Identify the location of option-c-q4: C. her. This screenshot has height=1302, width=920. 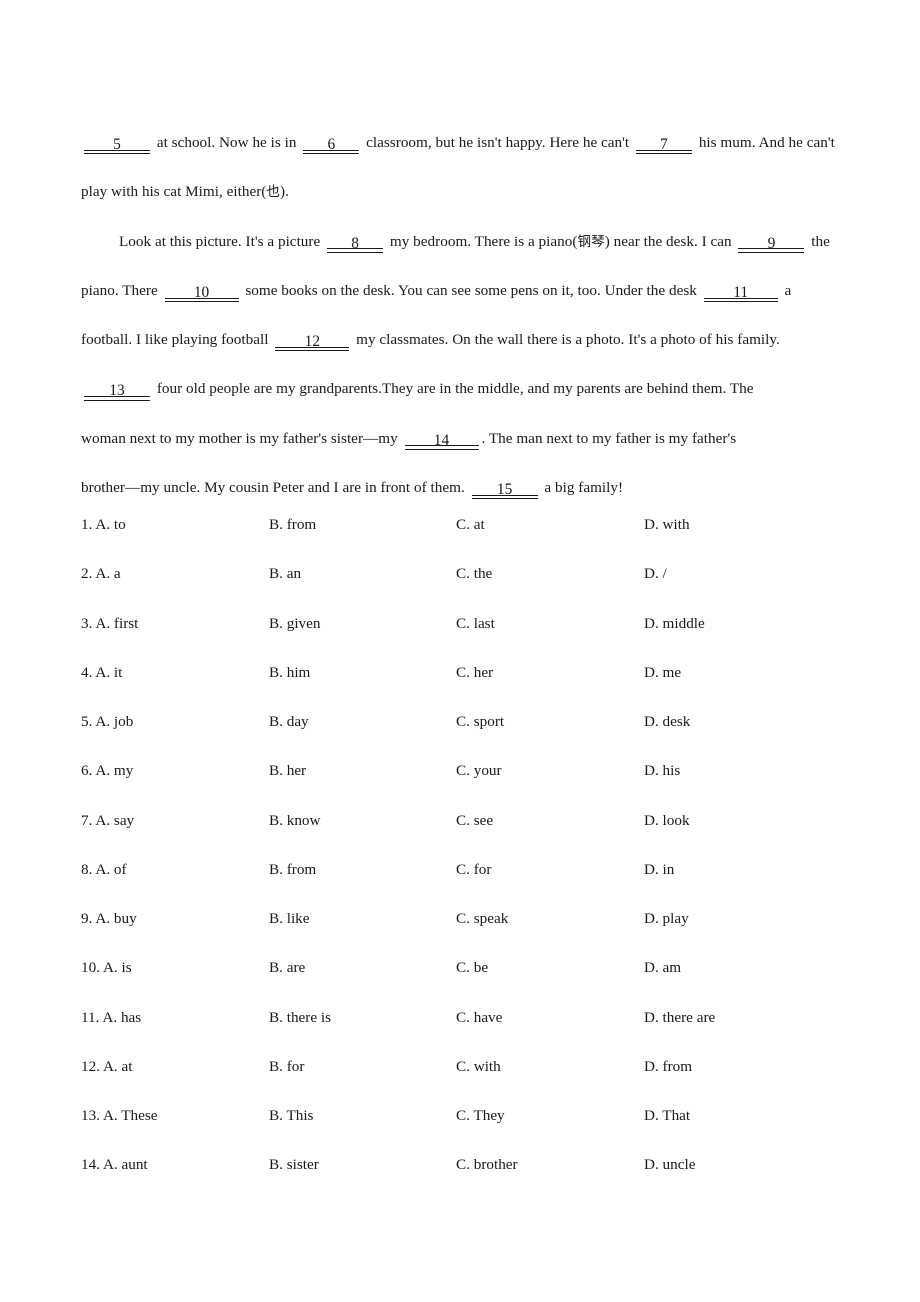
(474, 672).